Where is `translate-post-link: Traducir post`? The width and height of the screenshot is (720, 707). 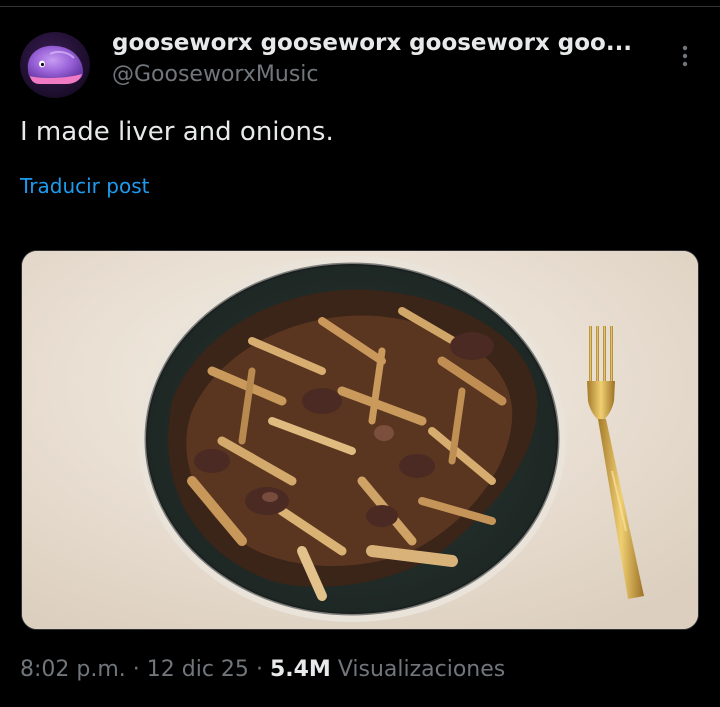
translate-post-link: Traducir post is located at coordinates (84, 186).